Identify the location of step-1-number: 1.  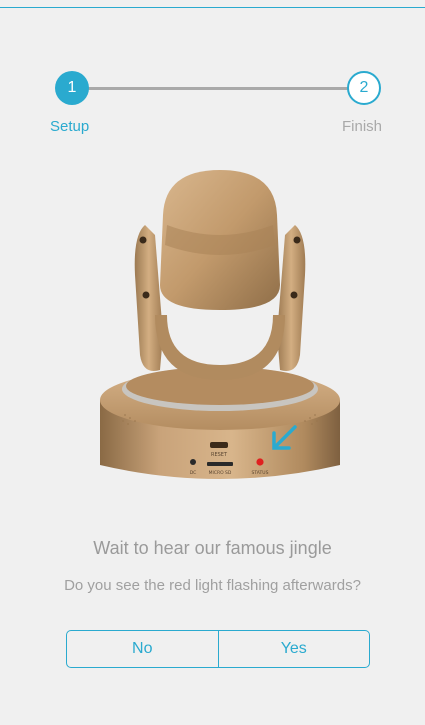
(72, 87).